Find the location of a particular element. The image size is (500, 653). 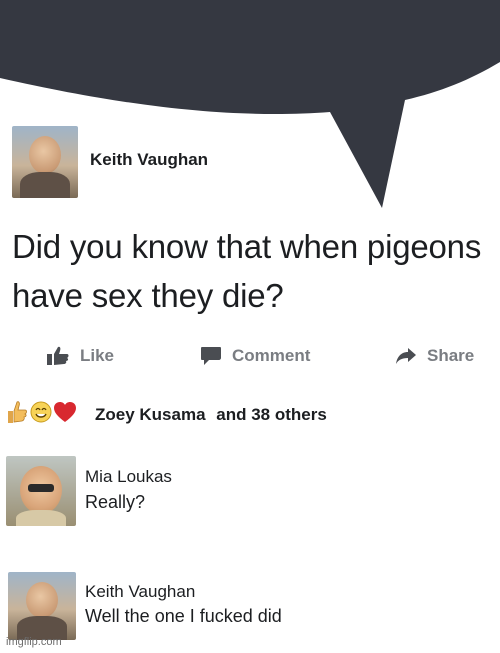

comment-author: Keith Vaughan is located at coordinates (140, 592).